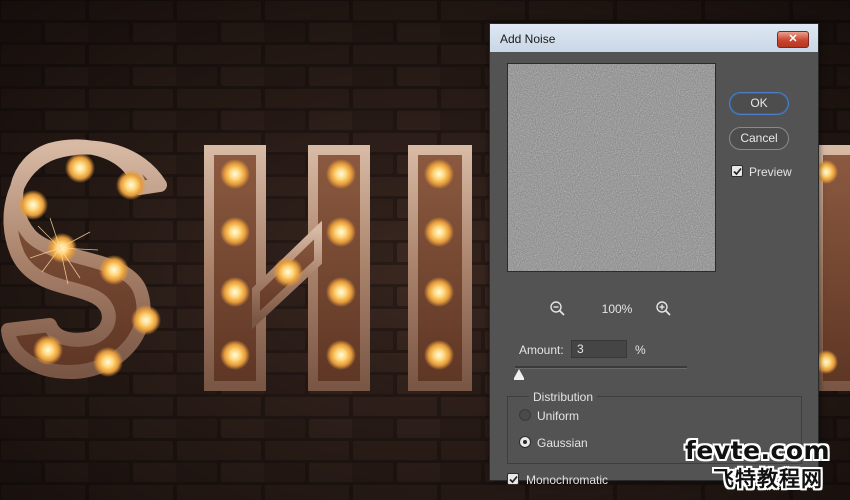 The height and width of the screenshot is (500, 850). What do you see at coordinates (562, 443) in the screenshot?
I see `gaussian-label: Gaussian` at bounding box center [562, 443].